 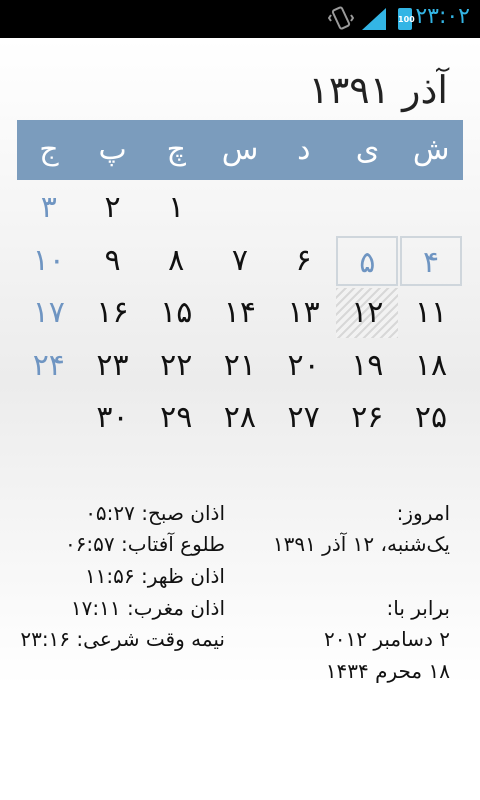 What do you see at coordinates (431, 418) in the screenshot?
I see `day-cell: ۲۵` at bounding box center [431, 418].